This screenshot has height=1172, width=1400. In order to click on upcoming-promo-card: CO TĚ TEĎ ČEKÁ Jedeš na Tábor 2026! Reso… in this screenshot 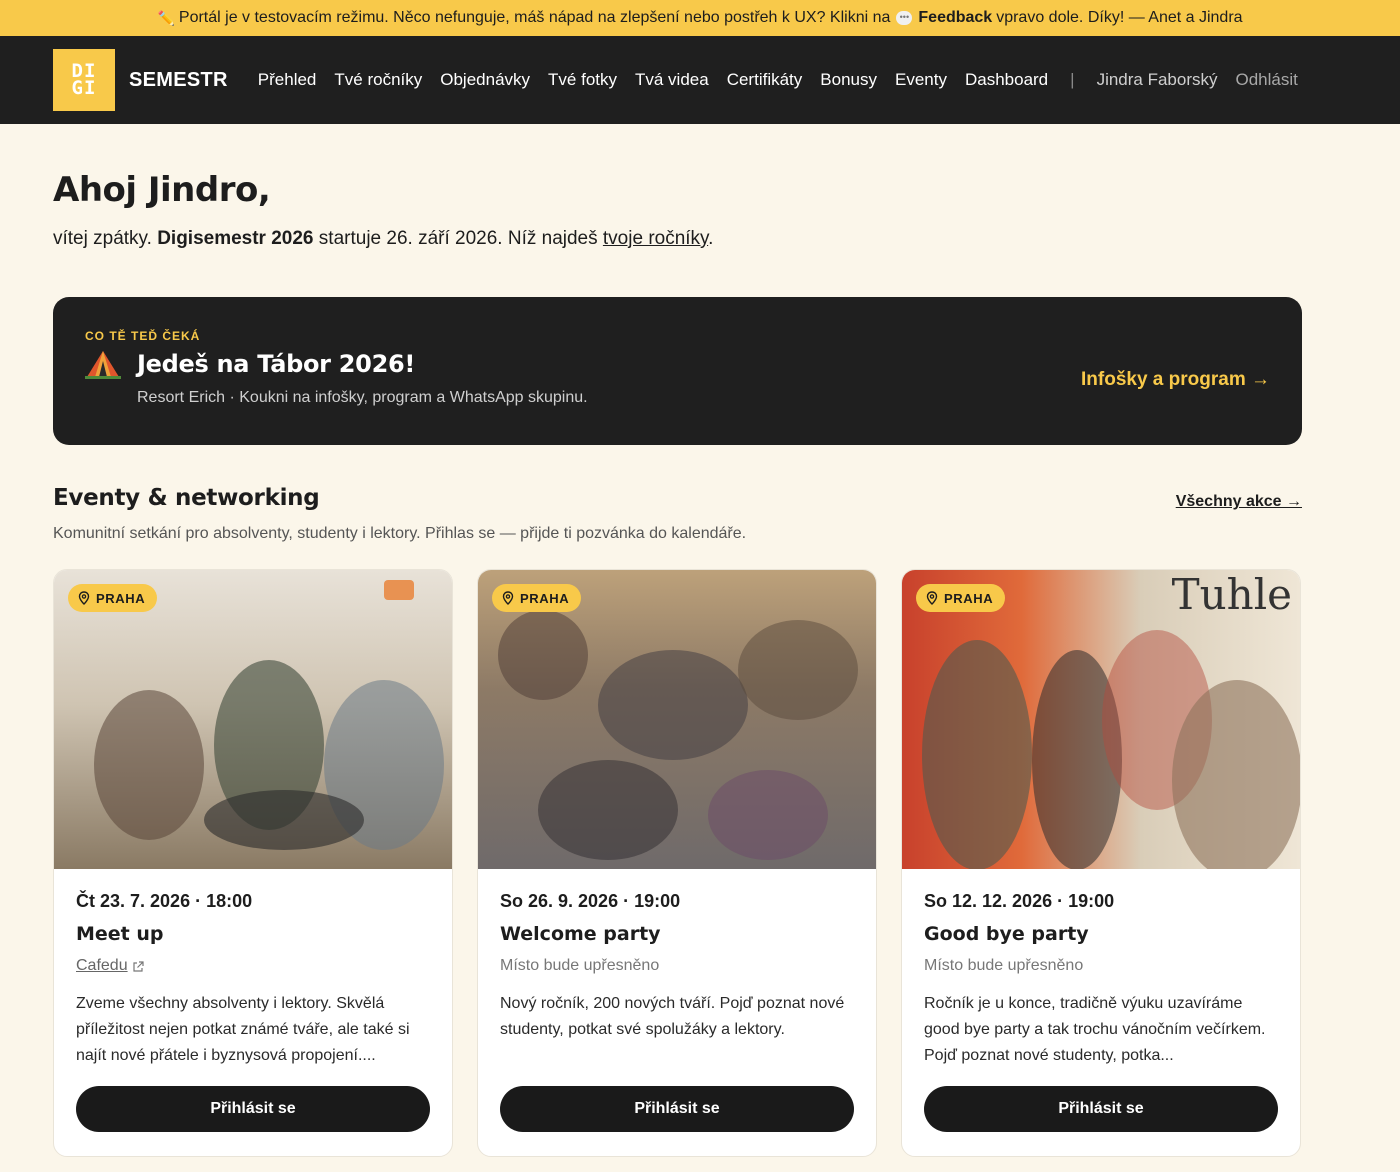, I will do `click(677, 371)`.